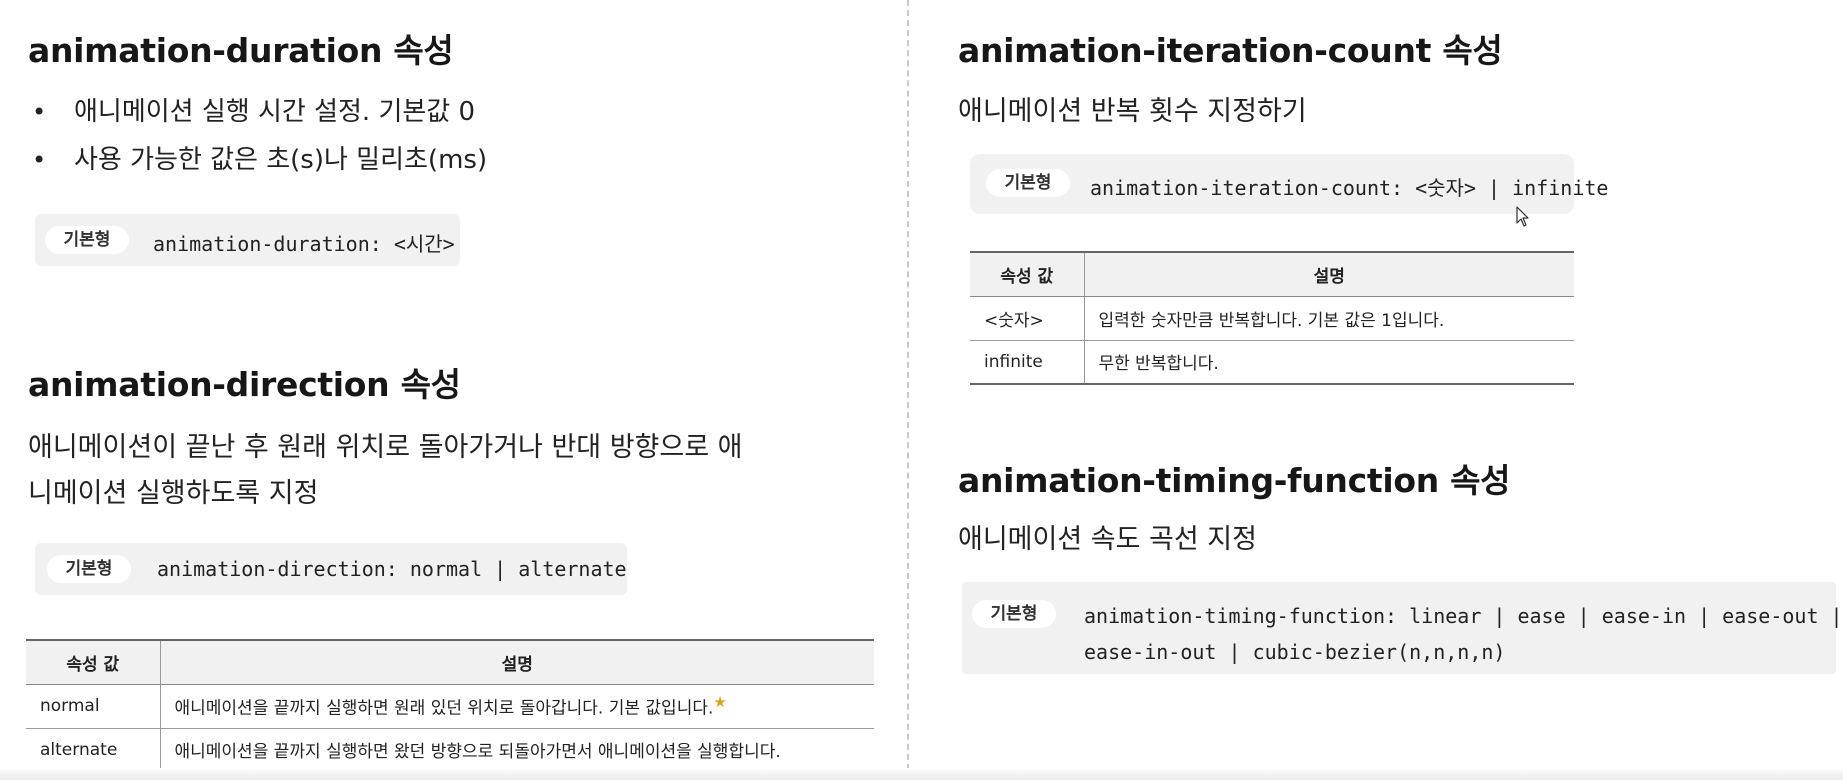 The image size is (1843, 780). I want to click on duration-syntax-box: 기본형 animation-duration: <시간>, so click(247, 240).